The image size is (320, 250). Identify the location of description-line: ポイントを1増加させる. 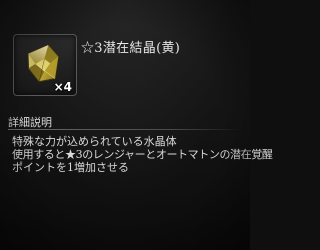
(70, 167).